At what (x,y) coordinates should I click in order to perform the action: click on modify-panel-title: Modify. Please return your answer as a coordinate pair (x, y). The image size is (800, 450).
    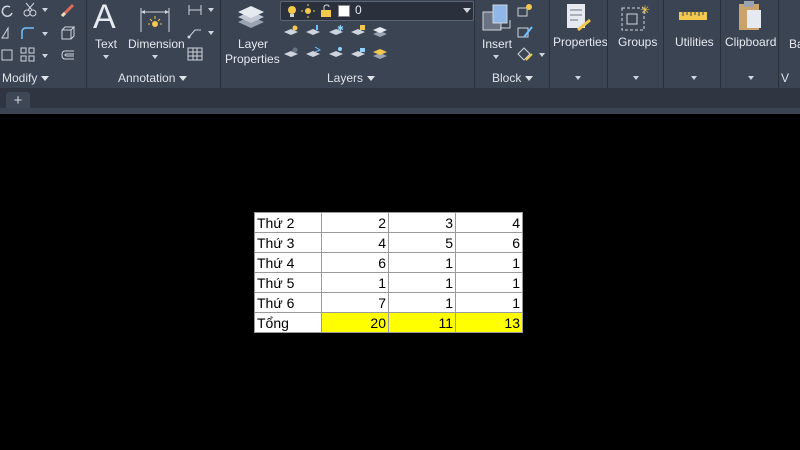
    Looking at the image, I should click on (20, 78).